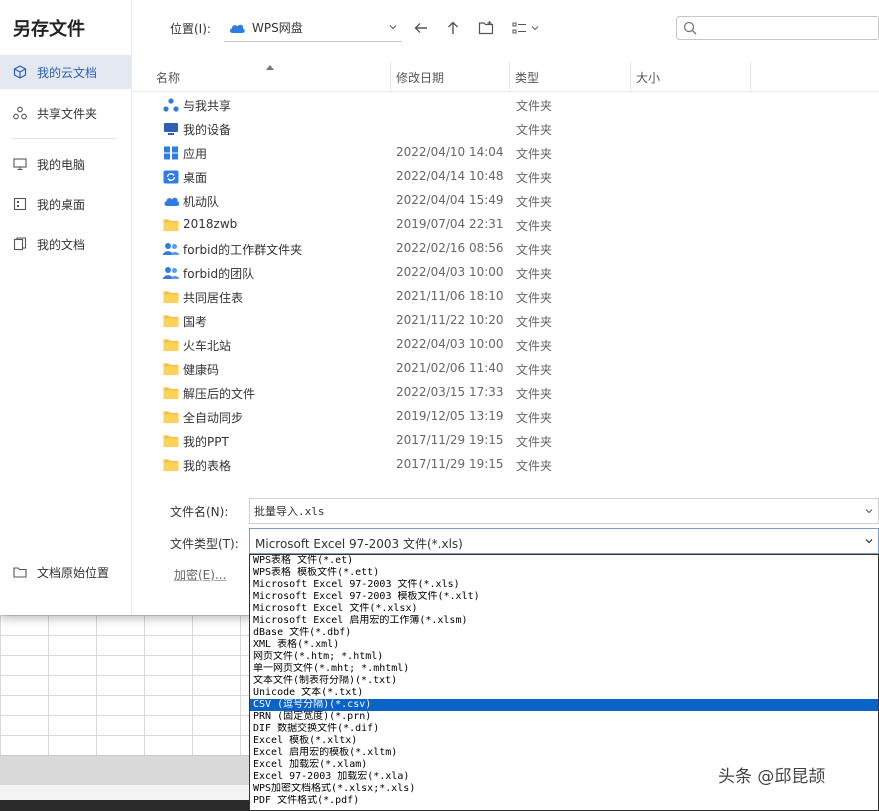 This screenshot has width=879, height=811. What do you see at coordinates (564, 609) in the screenshot?
I see `filetype-option: Microsoft Excel 文件(*.xlsx)` at bounding box center [564, 609].